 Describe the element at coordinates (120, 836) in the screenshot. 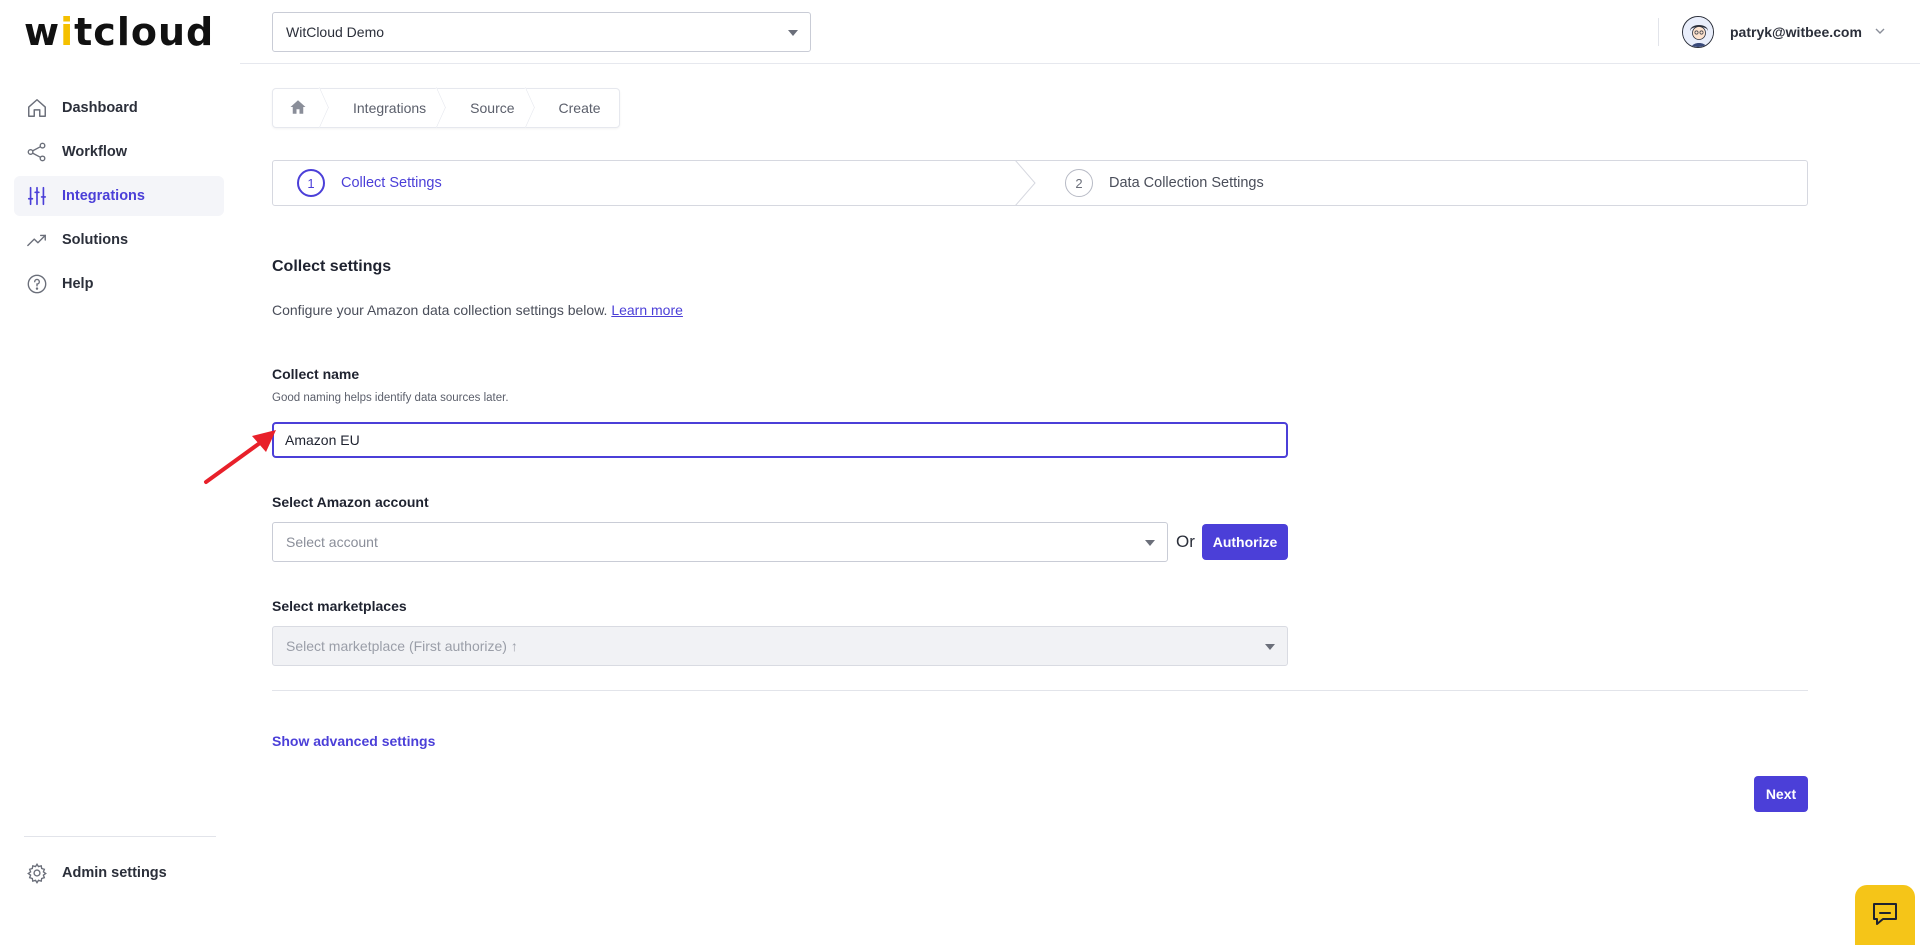

I see `sidebar-divider` at that location.